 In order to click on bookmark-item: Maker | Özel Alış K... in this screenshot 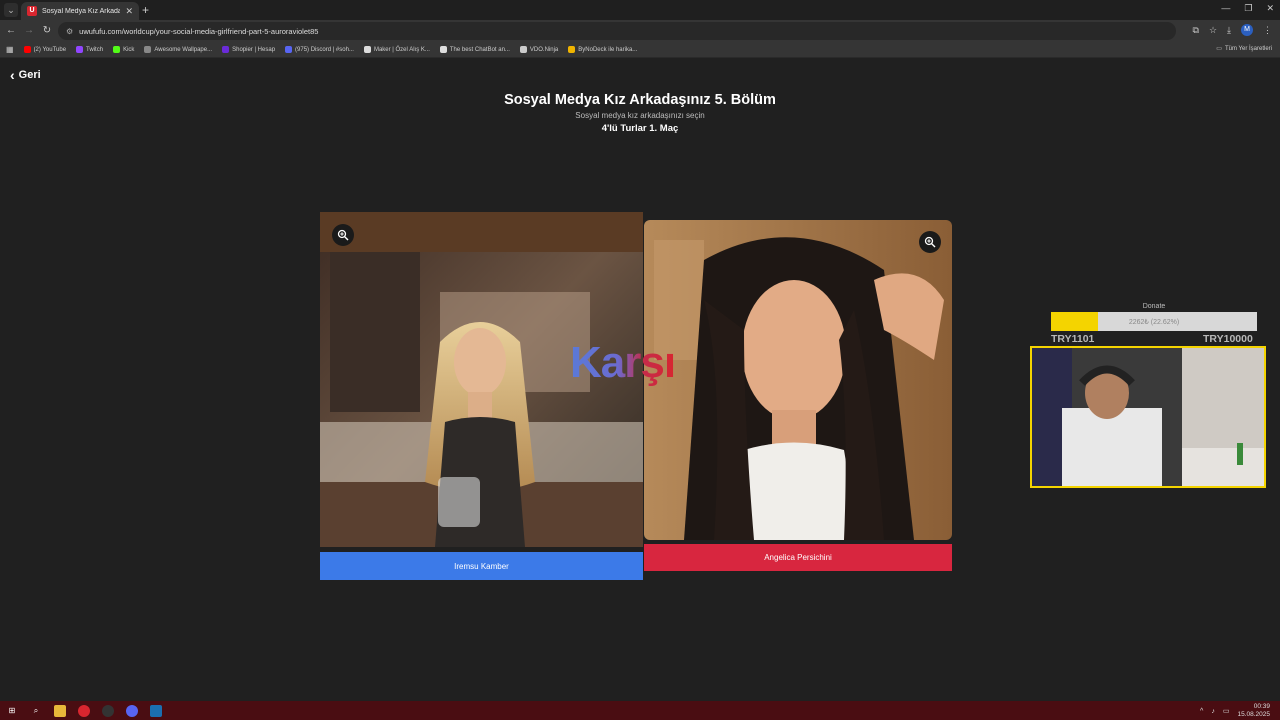, I will do `click(396, 49)`.